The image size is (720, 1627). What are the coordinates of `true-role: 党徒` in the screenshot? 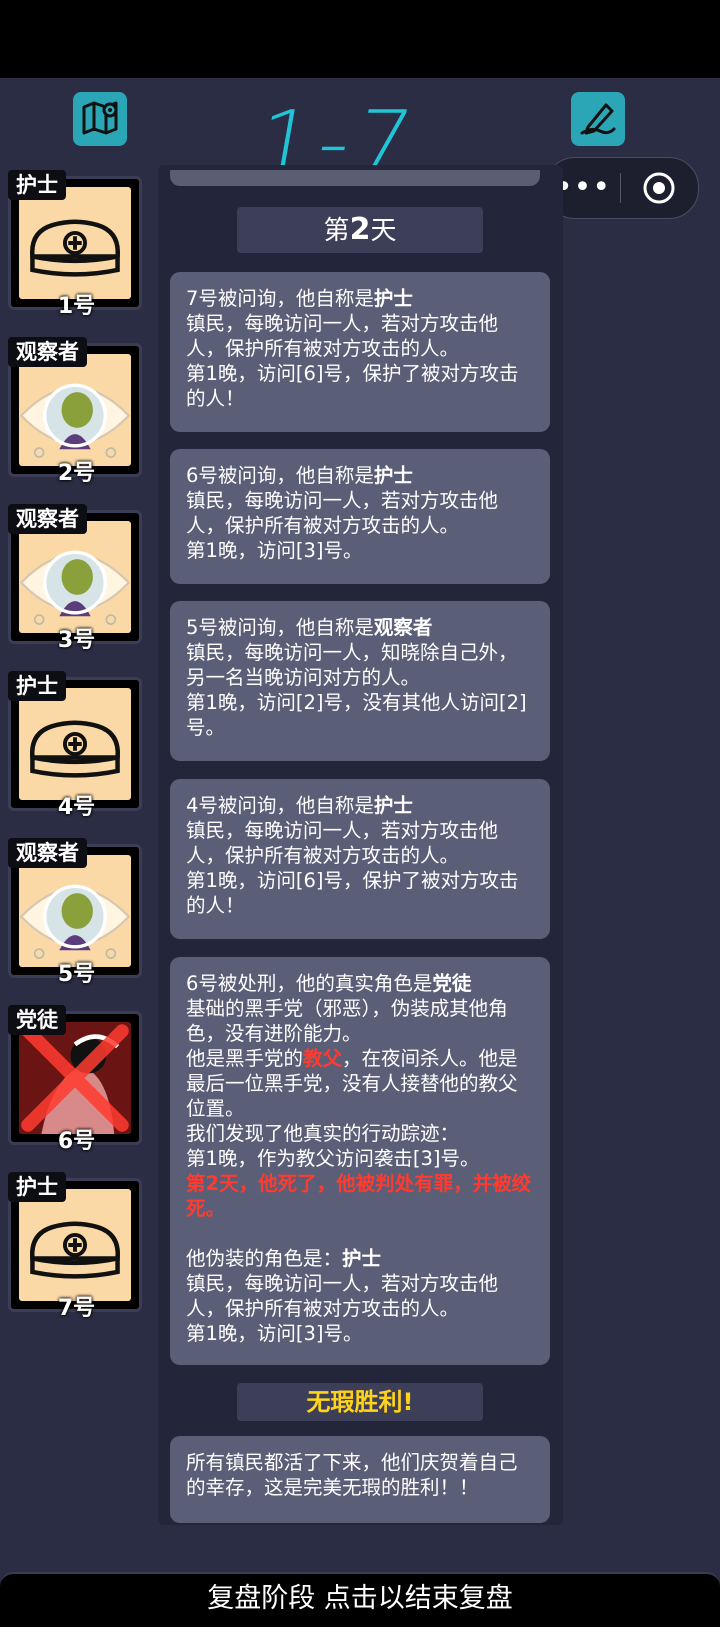 It's located at (452, 983).